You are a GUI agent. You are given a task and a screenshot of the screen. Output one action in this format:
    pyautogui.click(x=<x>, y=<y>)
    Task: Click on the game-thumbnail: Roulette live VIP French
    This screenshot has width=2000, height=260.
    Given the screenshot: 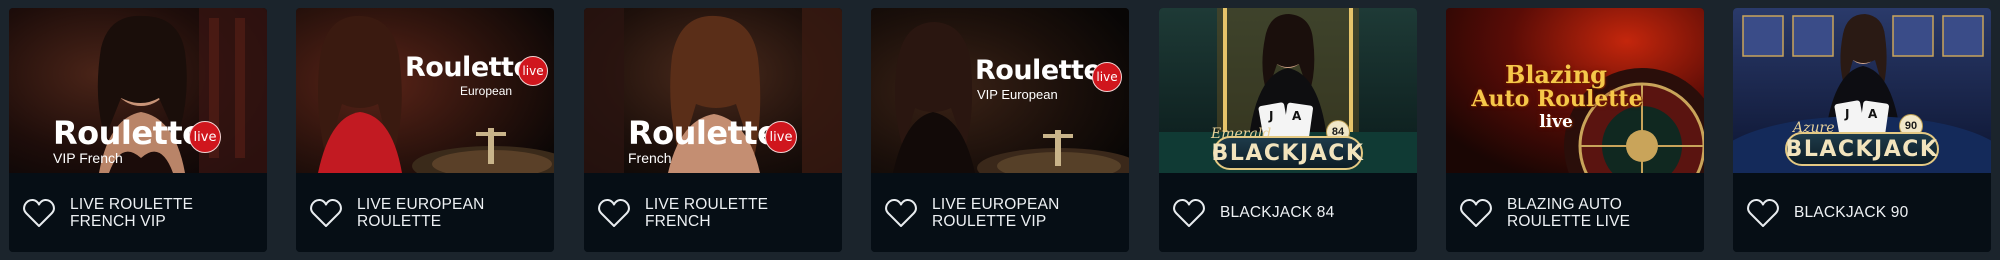 What is the action you would take?
    pyautogui.click(x=138, y=90)
    